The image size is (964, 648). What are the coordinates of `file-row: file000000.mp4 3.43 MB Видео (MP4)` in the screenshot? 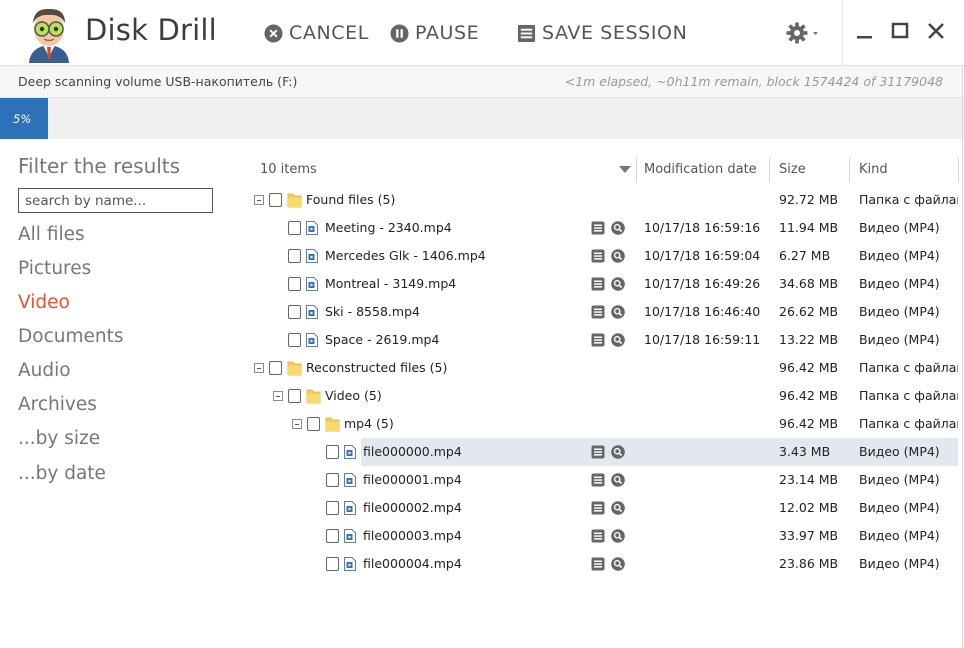 It's located at (604, 452).